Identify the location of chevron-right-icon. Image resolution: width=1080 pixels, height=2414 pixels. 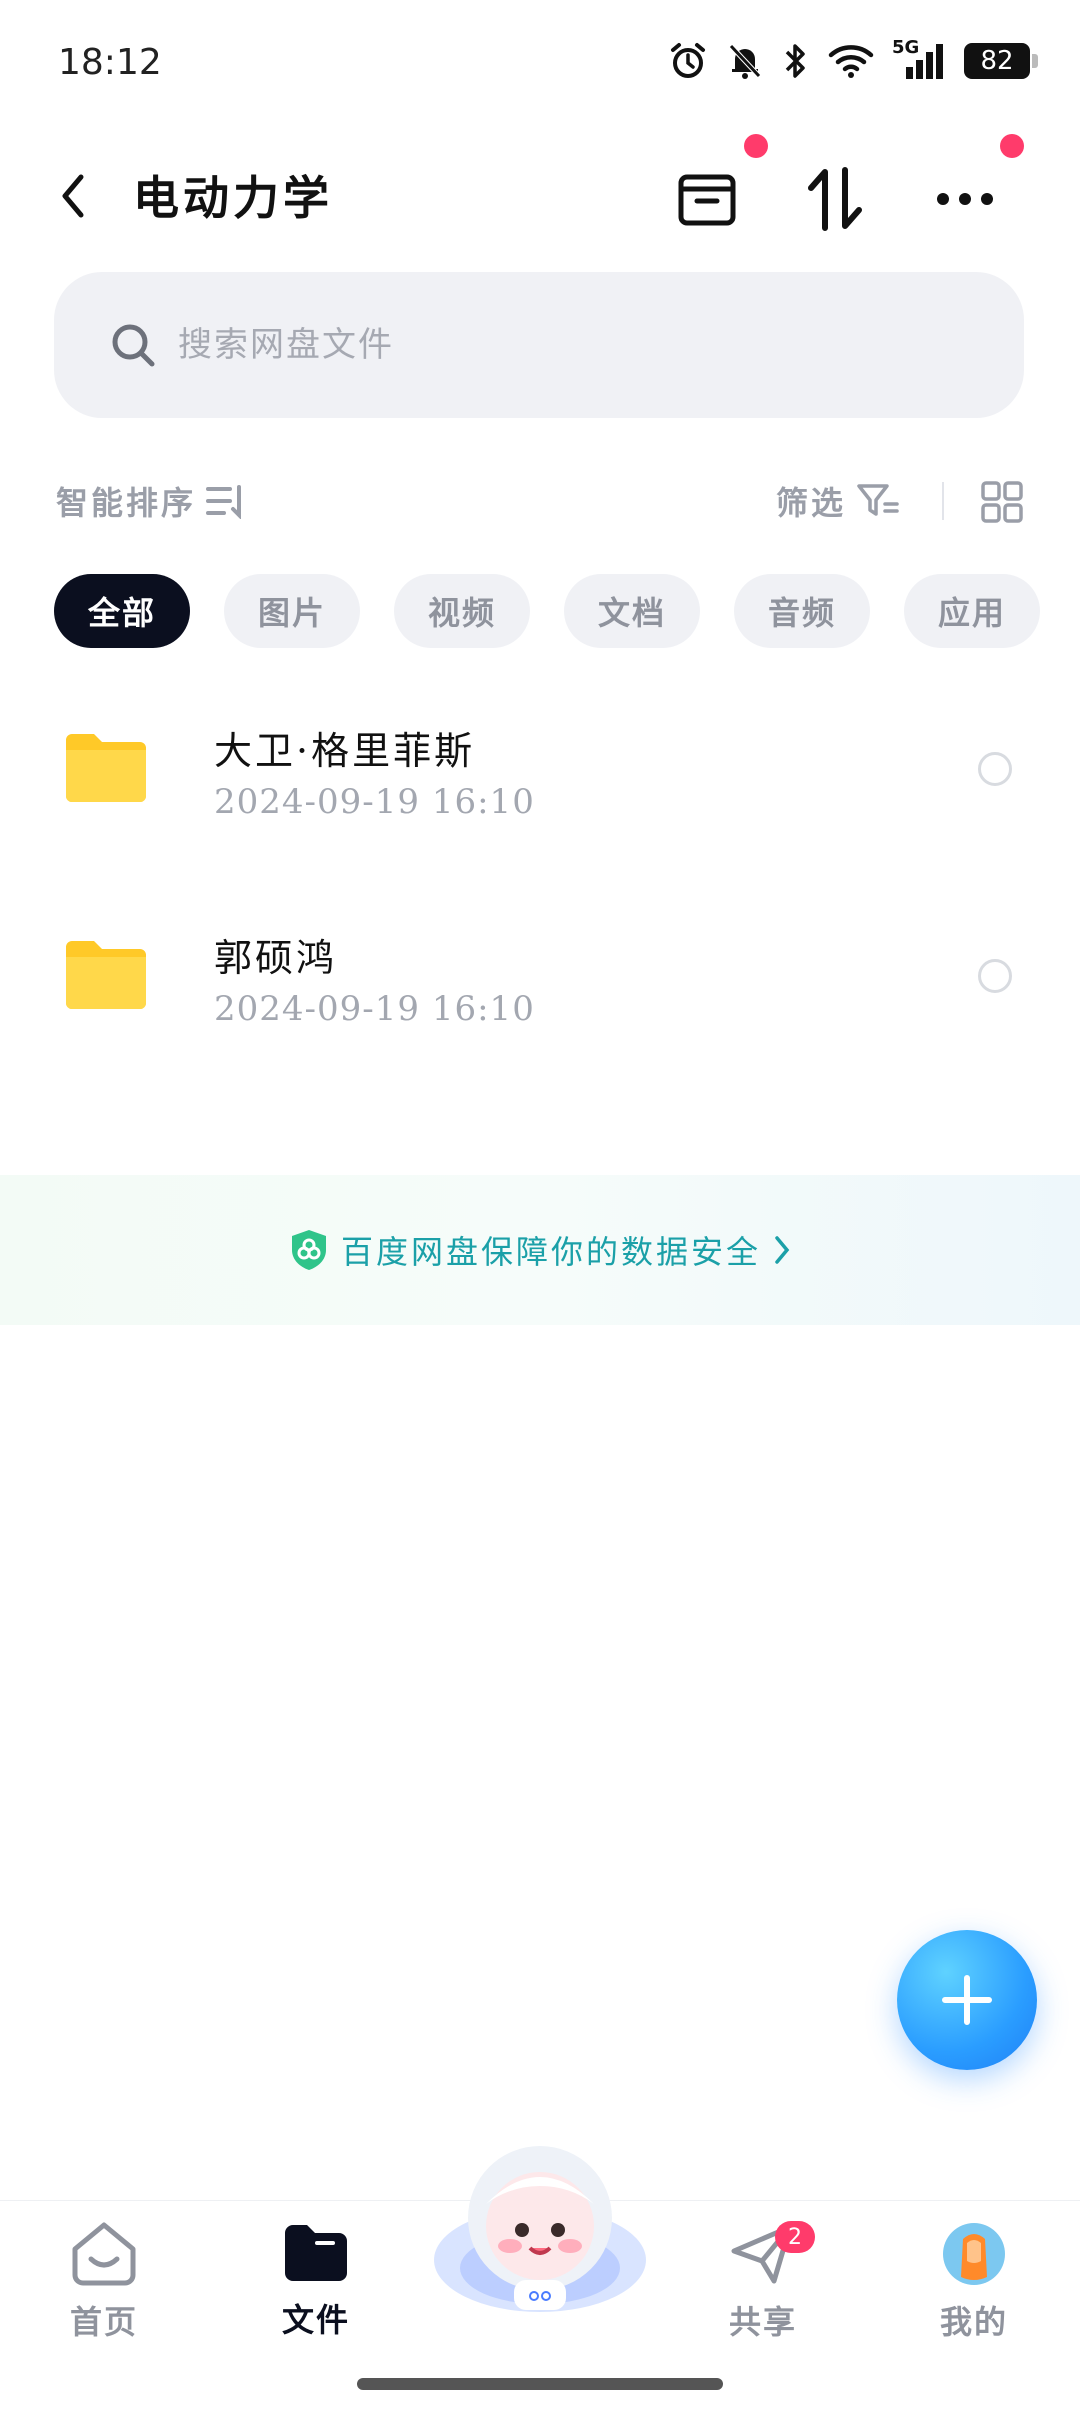
(782, 1250).